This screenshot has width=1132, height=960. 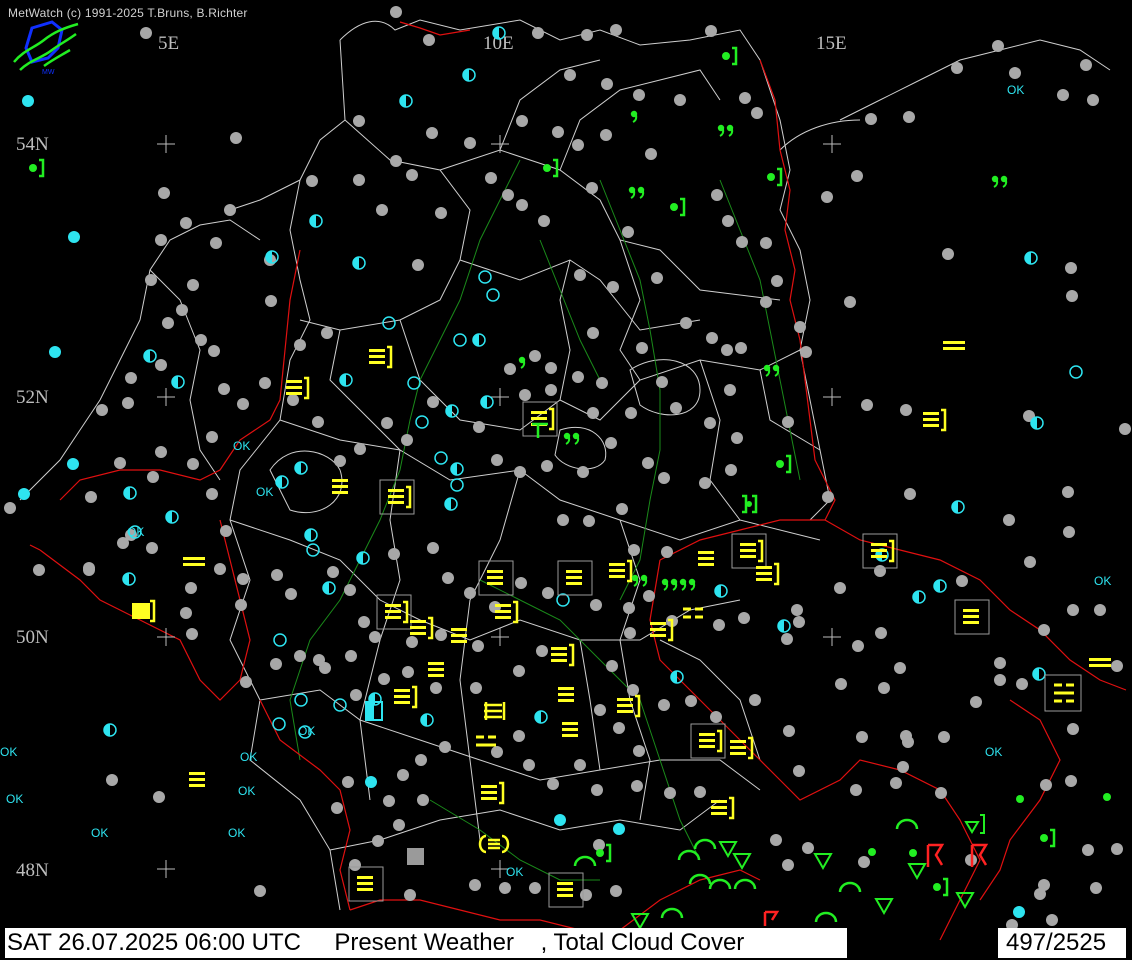 I want to click on clear-sky-station-icon, so click(x=619, y=829).